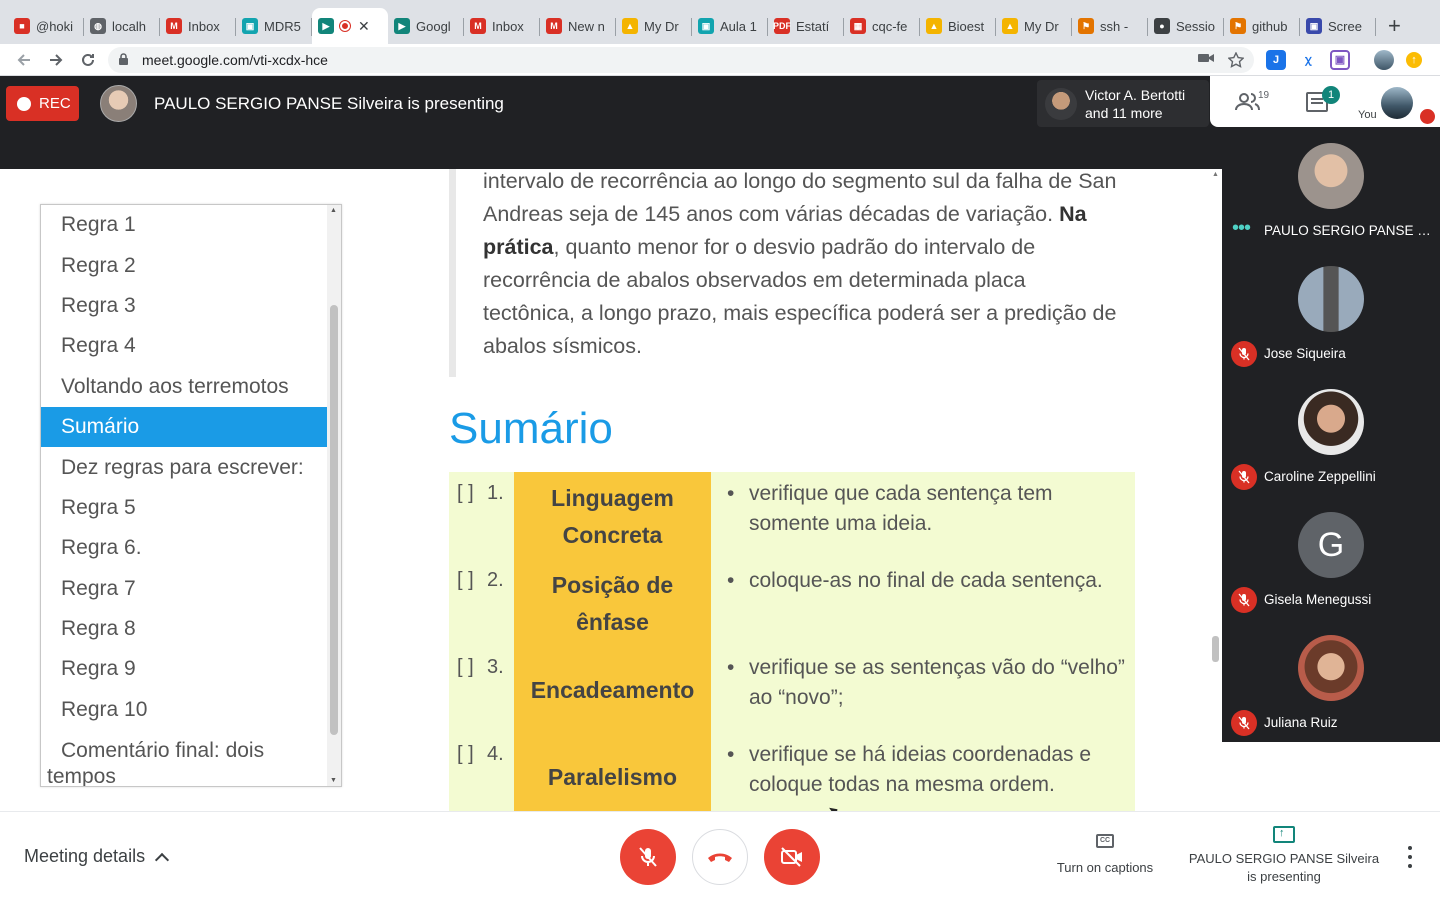  What do you see at coordinates (1331, 563) in the screenshot?
I see `participant-tile: G Gisela Menegussi` at bounding box center [1331, 563].